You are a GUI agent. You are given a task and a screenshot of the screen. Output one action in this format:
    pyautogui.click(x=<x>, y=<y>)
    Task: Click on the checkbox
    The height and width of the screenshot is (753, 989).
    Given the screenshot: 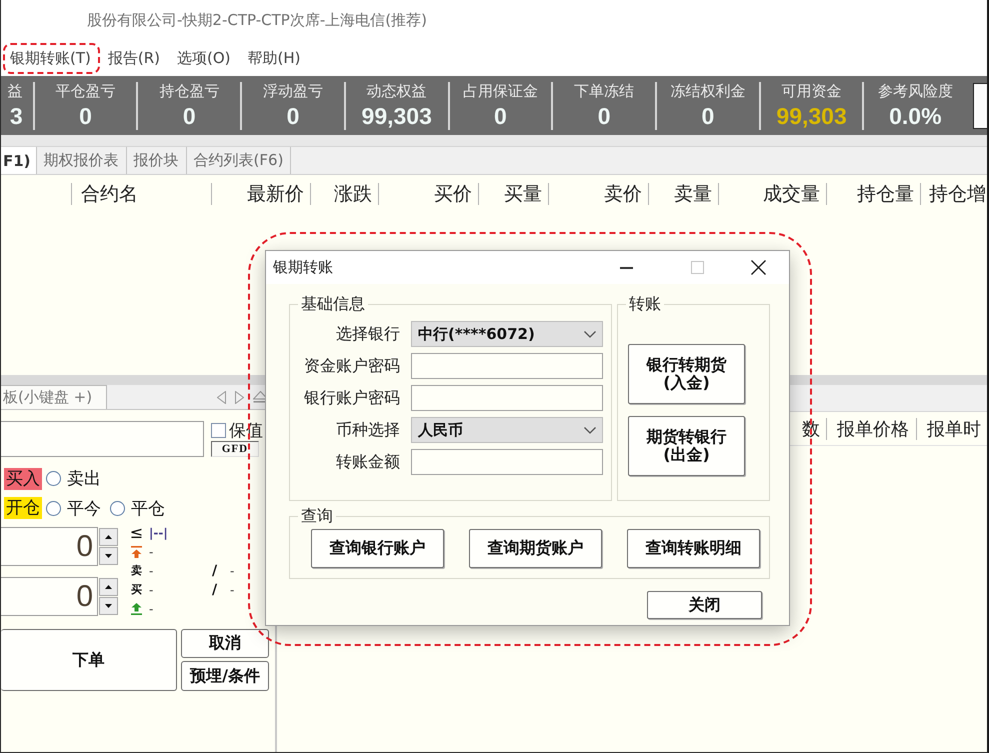 What is the action you would take?
    pyautogui.click(x=218, y=430)
    